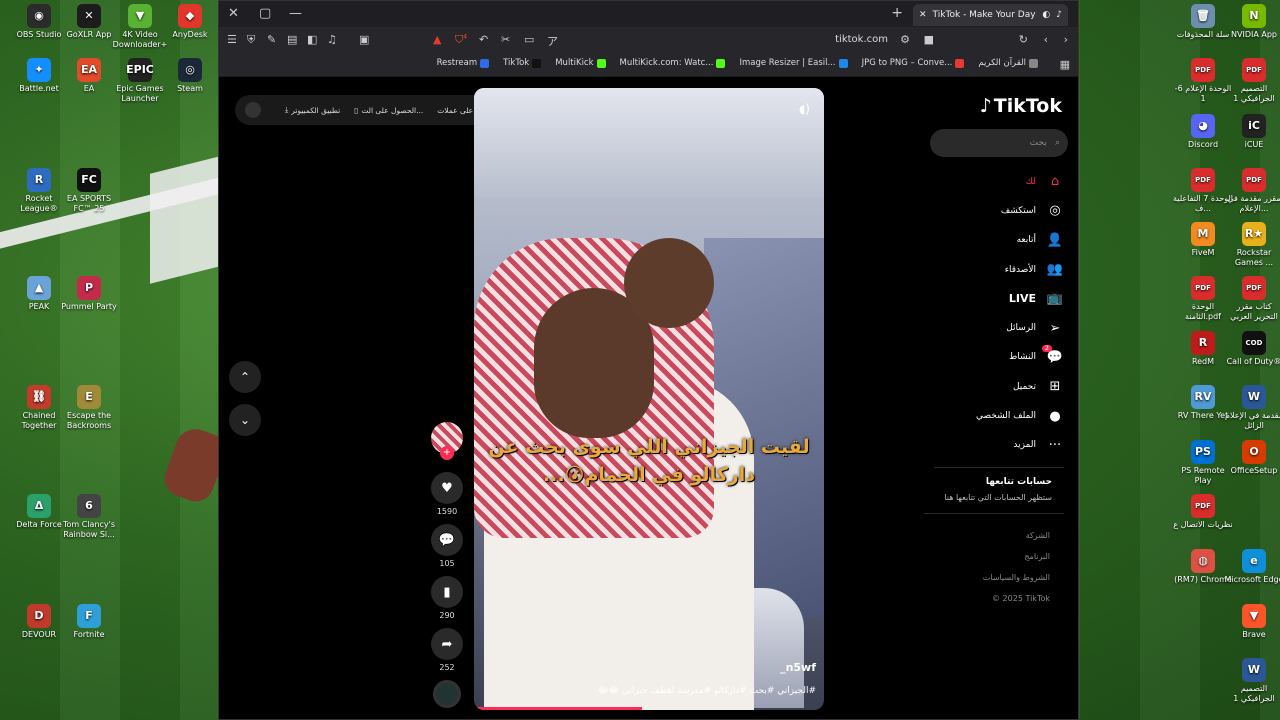 Image resolution: width=1280 pixels, height=720 pixels. I want to click on reload-icon: ↻, so click(1023, 39).